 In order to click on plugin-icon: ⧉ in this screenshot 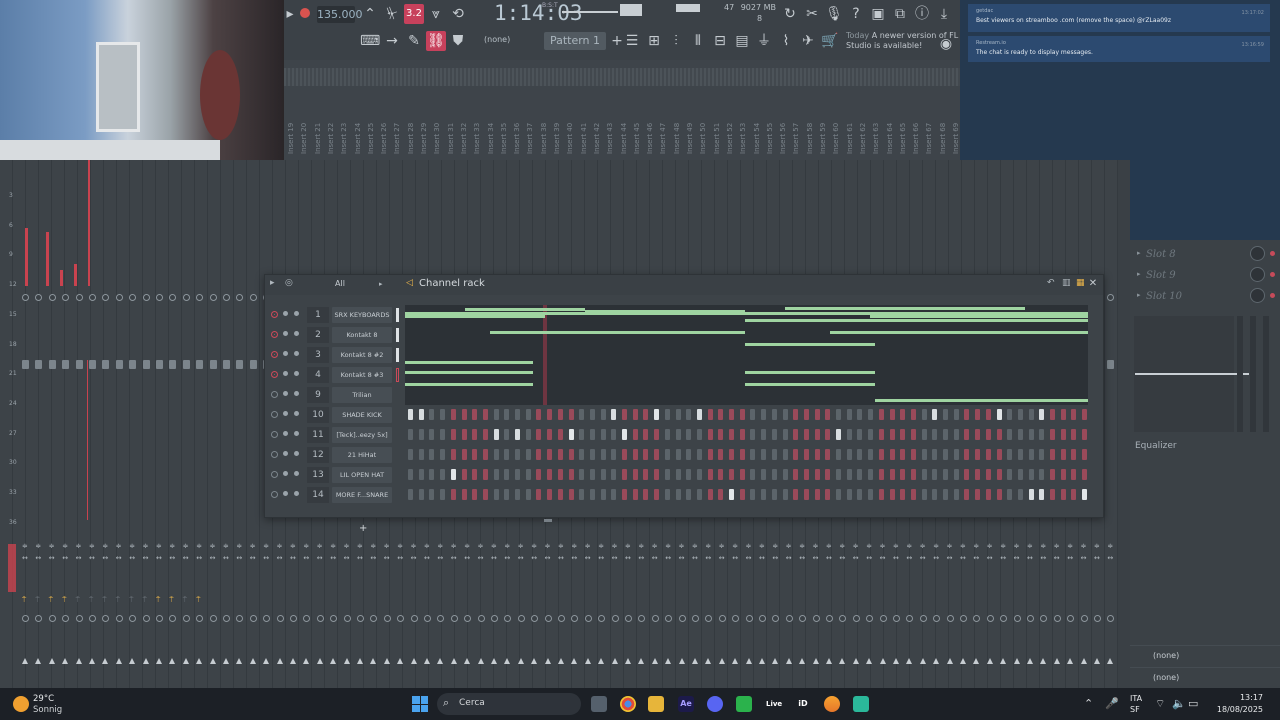, I will do `click(900, 14)`.